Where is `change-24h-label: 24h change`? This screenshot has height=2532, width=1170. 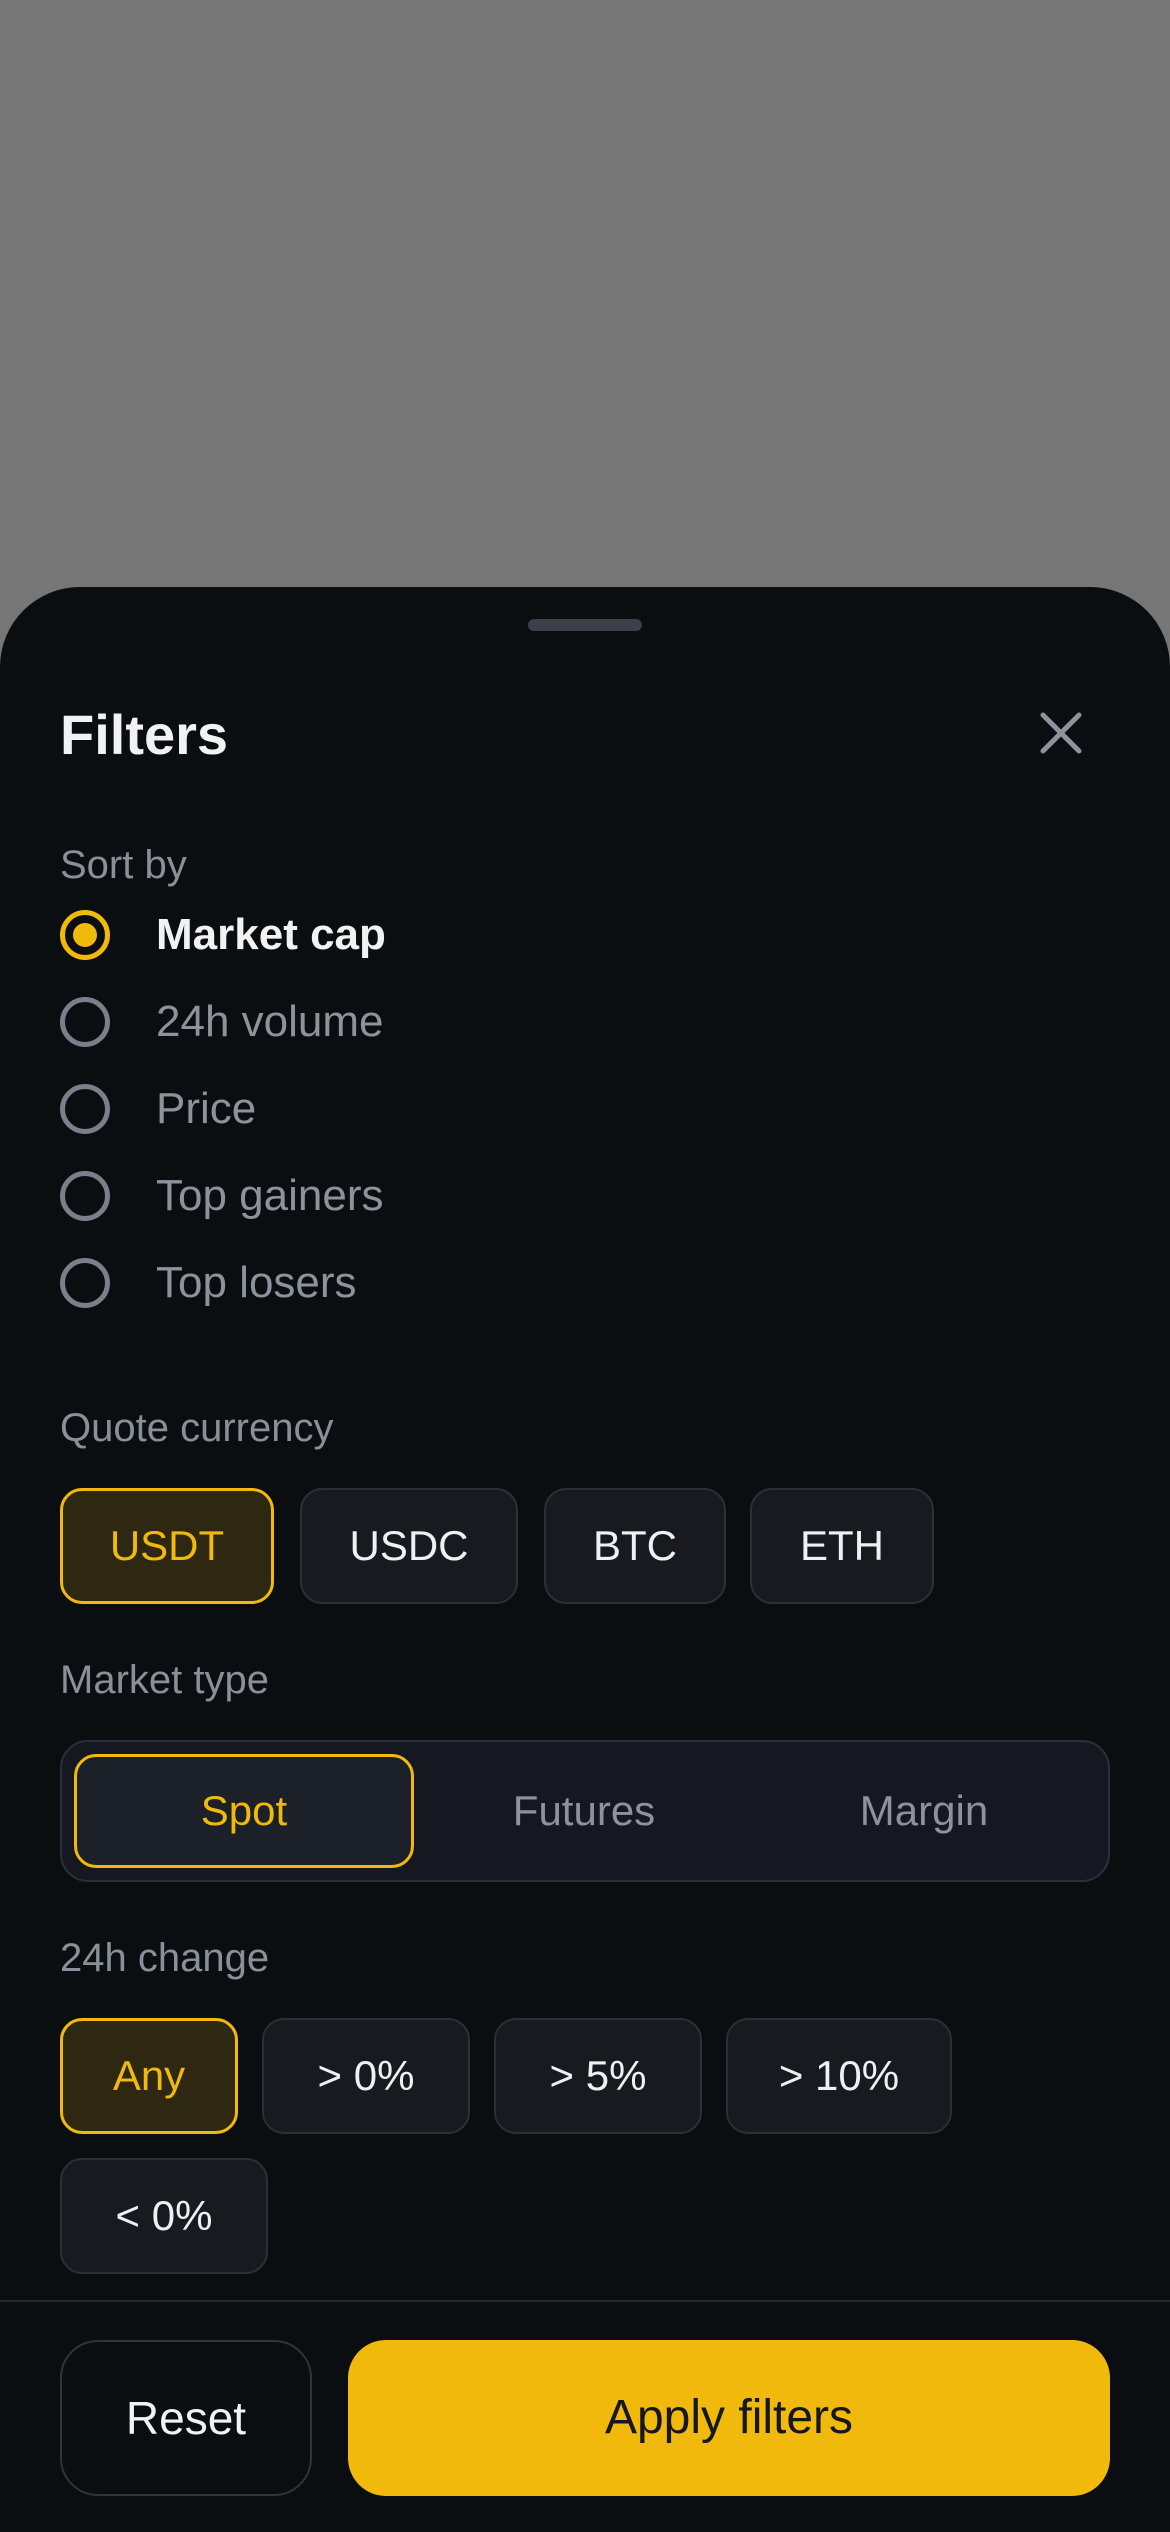
change-24h-label: 24h change is located at coordinates (165, 1958).